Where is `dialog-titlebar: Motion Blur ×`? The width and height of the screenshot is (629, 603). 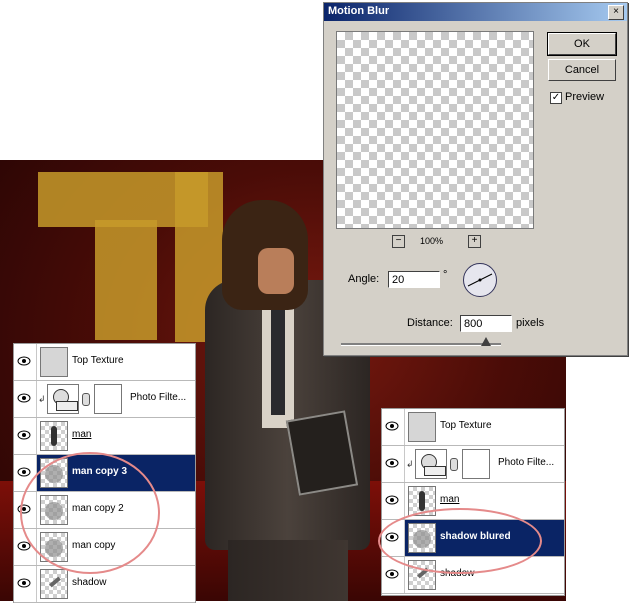 dialog-titlebar: Motion Blur × is located at coordinates (475, 12).